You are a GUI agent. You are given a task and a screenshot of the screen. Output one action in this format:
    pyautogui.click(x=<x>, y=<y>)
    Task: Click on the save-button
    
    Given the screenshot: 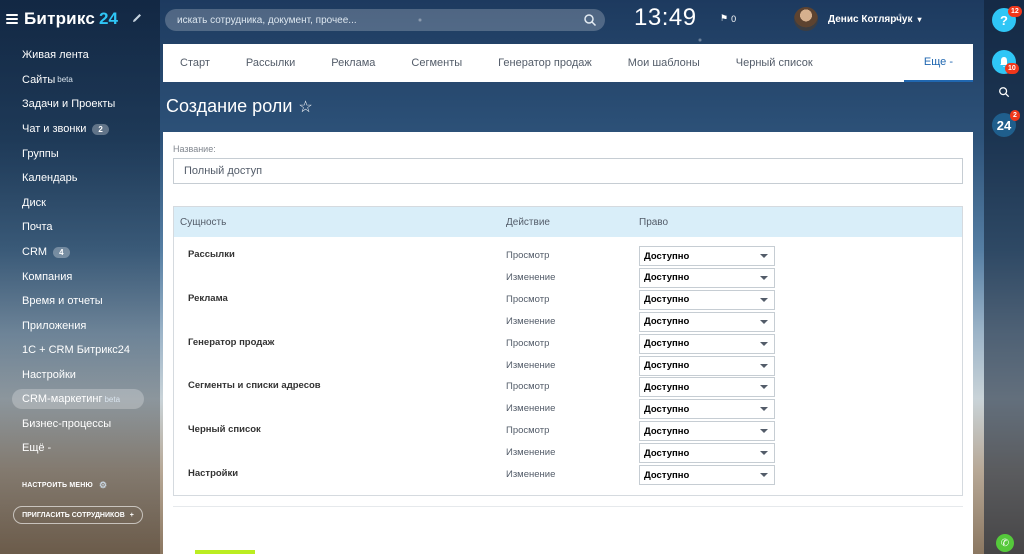 What is the action you would take?
    pyautogui.click(x=225, y=552)
    